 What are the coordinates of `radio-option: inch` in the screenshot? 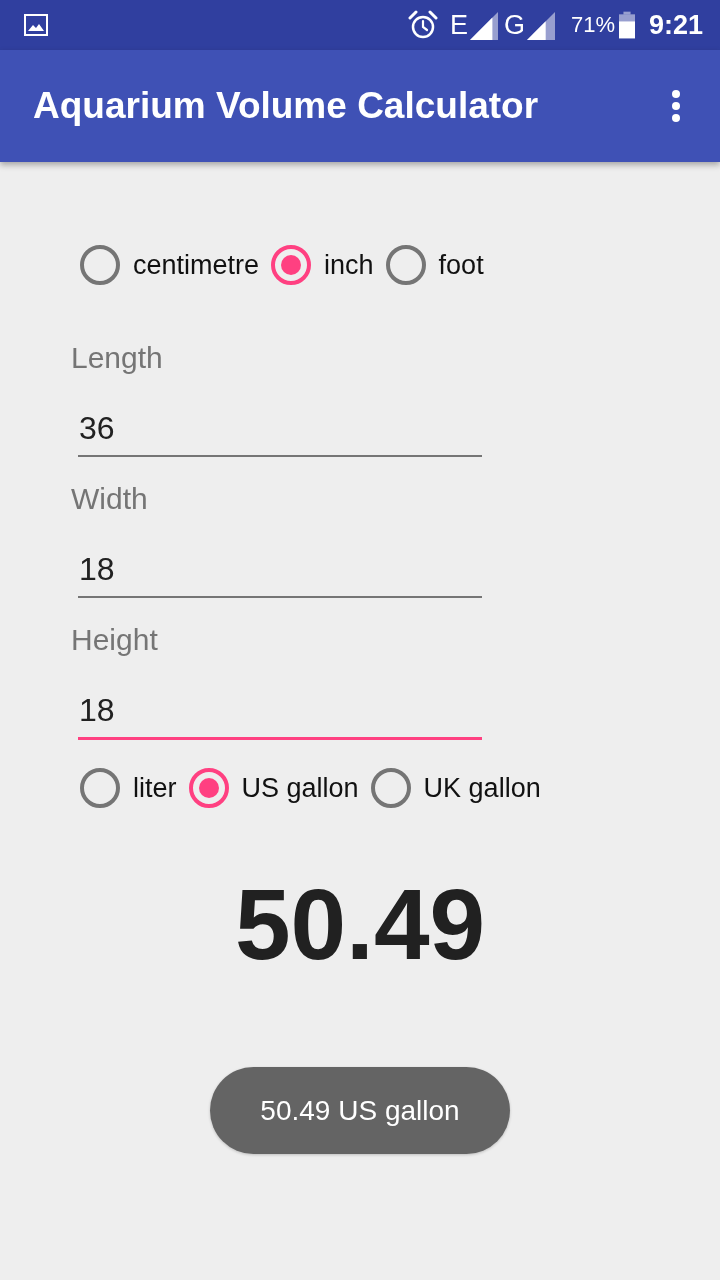 It's located at (322, 265).